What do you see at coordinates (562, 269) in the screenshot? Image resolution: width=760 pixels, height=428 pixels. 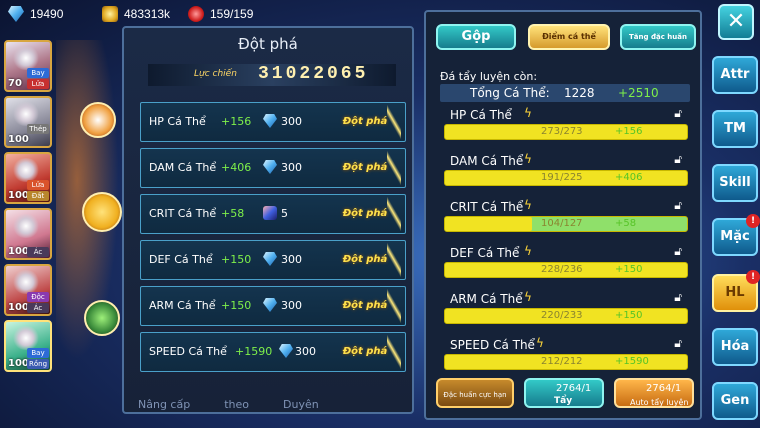 I see `stat-value: 228/236` at bounding box center [562, 269].